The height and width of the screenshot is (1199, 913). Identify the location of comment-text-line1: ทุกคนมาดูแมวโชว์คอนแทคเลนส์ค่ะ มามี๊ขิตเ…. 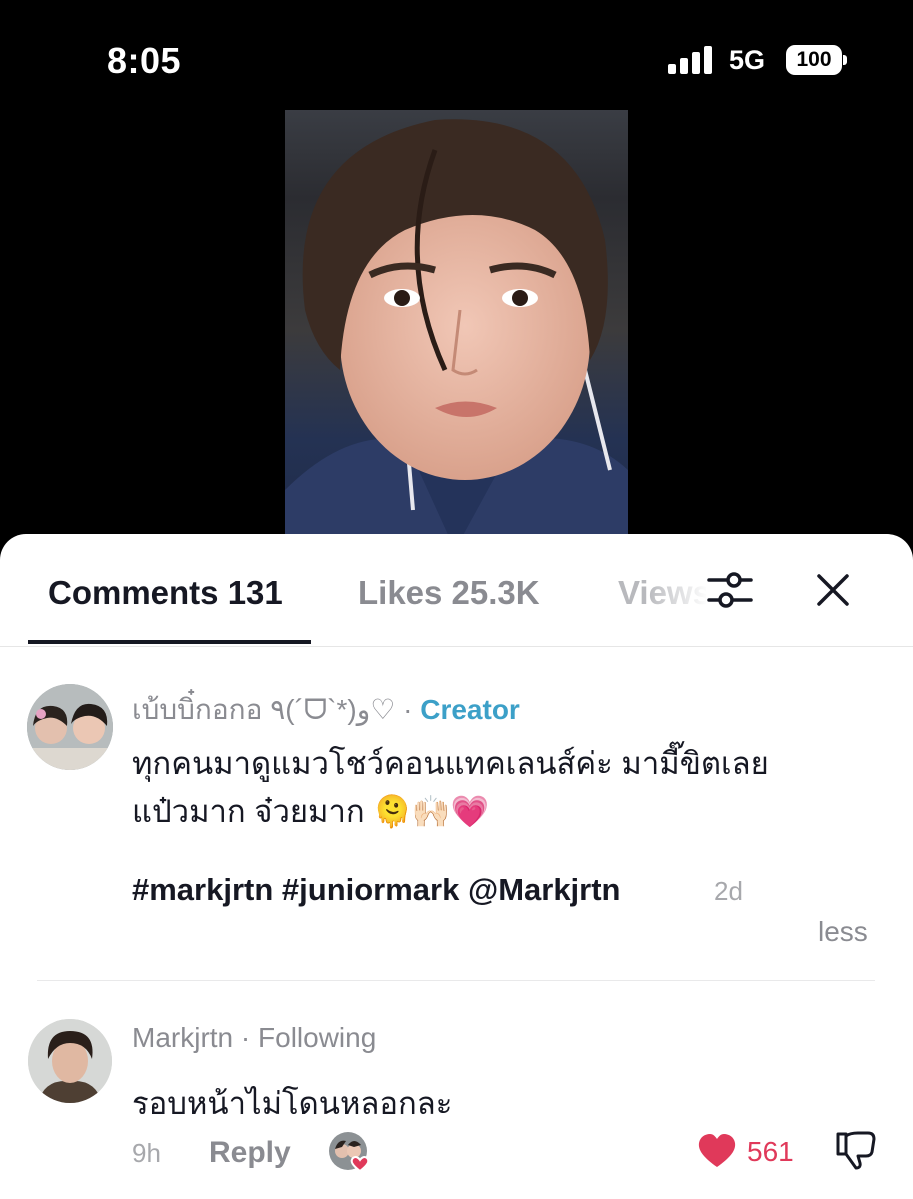
(450, 763).